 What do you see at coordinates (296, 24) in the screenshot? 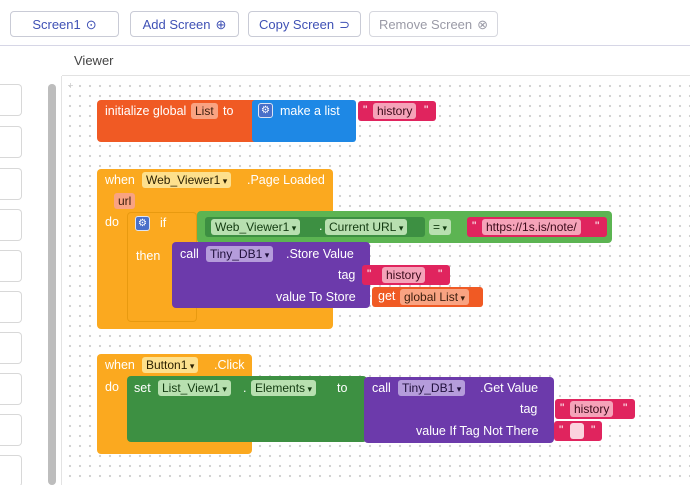
I see `copy-screen-label: Copy Screen` at bounding box center [296, 24].